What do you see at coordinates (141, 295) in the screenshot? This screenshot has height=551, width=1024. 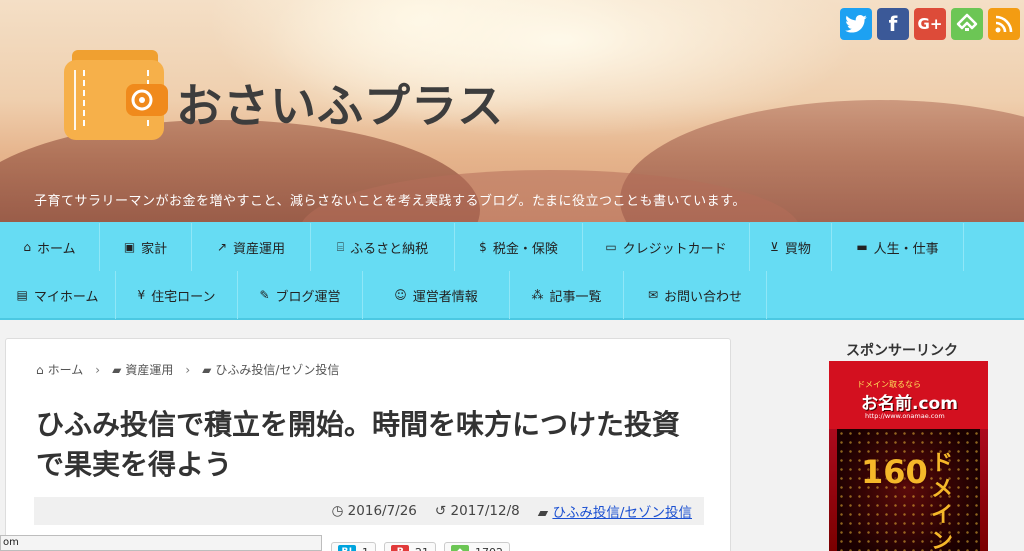 I see `yen-icon: ¥` at bounding box center [141, 295].